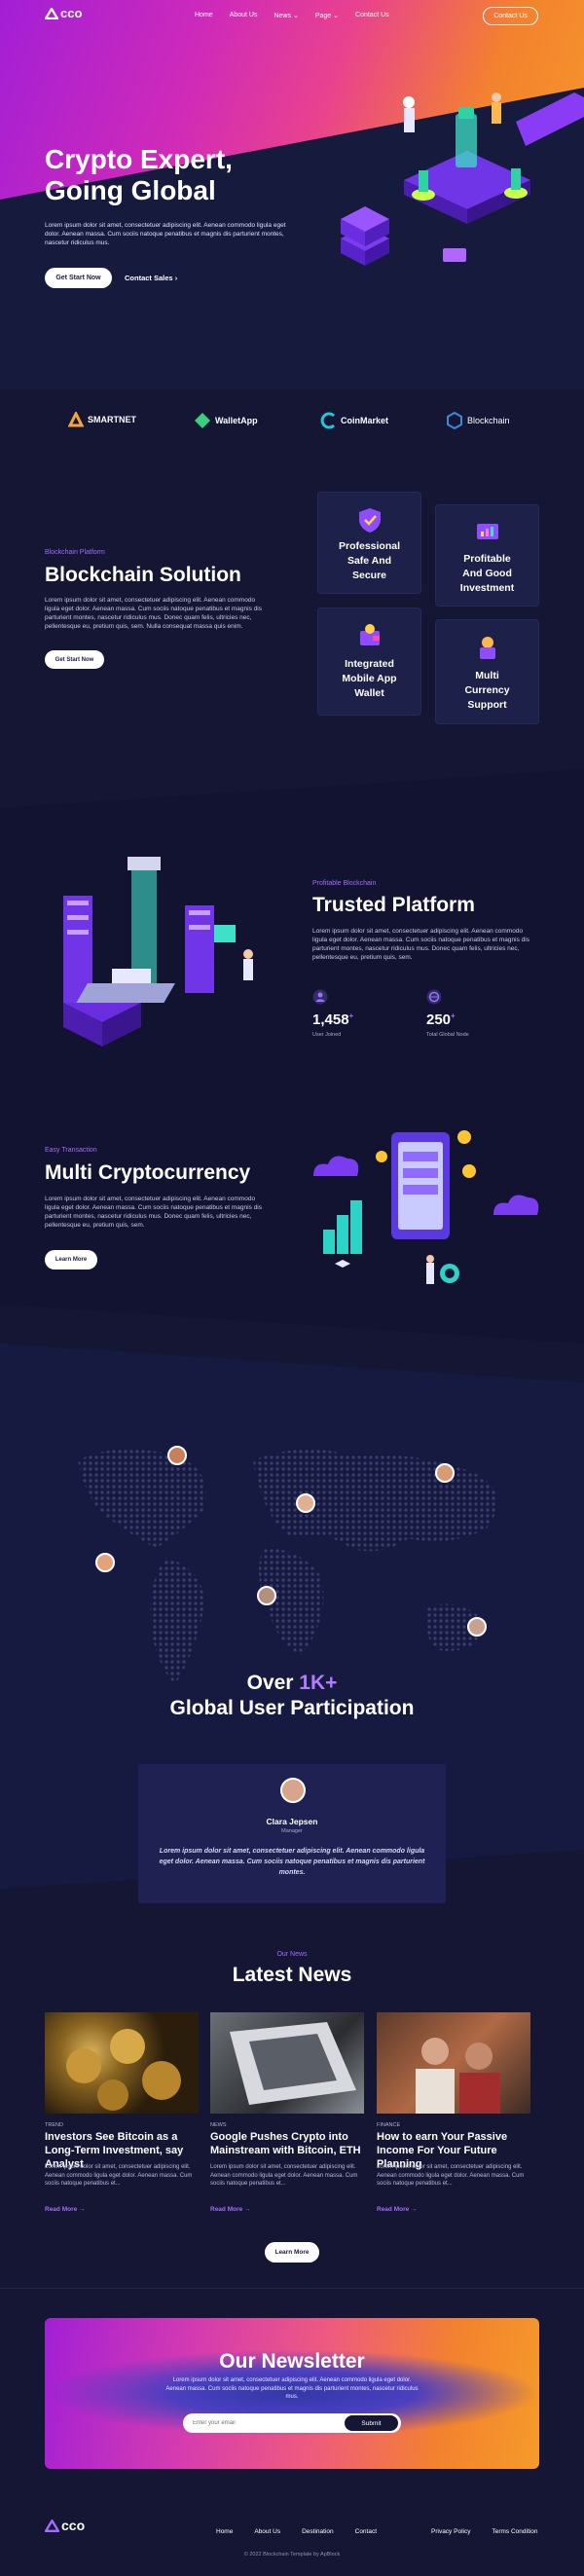  What do you see at coordinates (394, 905) in the screenshot?
I see `trusted-title: Trusted Platform` at bounding box center [394, 905].